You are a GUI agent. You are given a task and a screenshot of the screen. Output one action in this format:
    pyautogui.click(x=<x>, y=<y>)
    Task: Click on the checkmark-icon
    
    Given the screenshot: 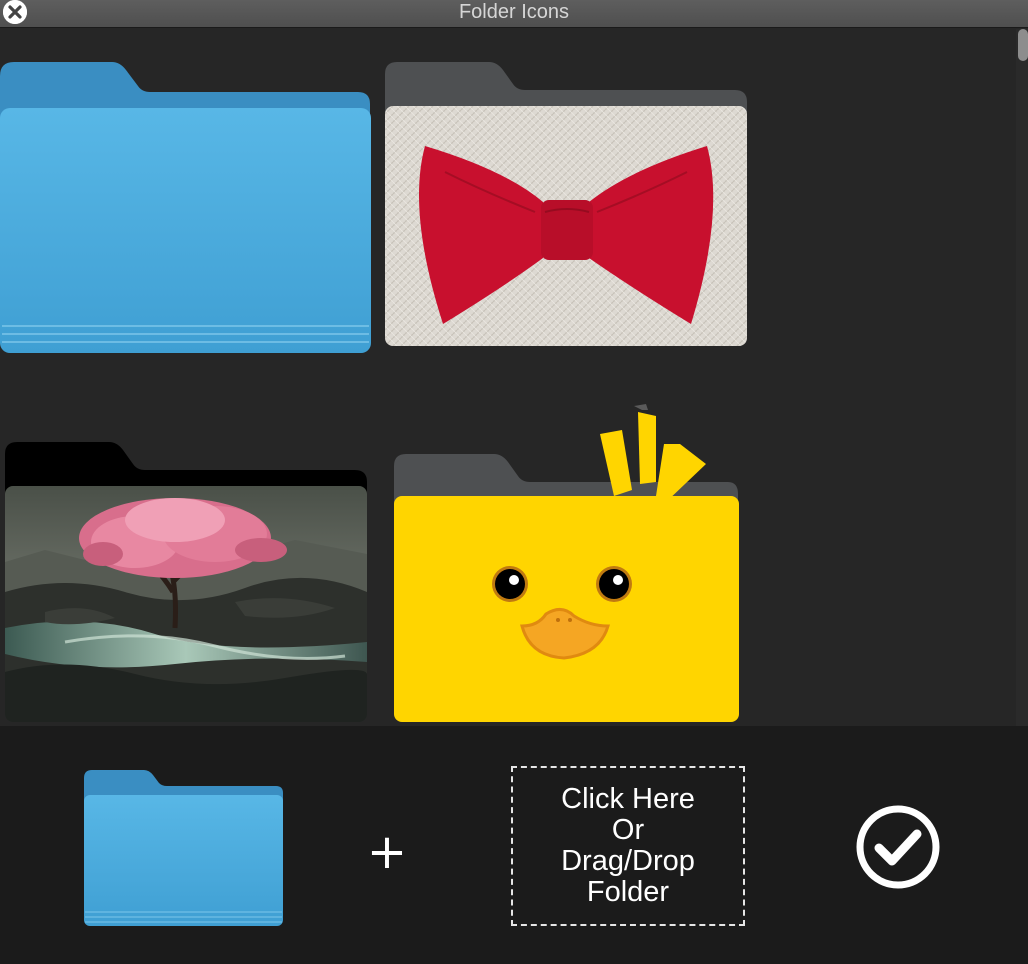 What is the action you would take?
    pyautogui.click(x=898, y=847)
    